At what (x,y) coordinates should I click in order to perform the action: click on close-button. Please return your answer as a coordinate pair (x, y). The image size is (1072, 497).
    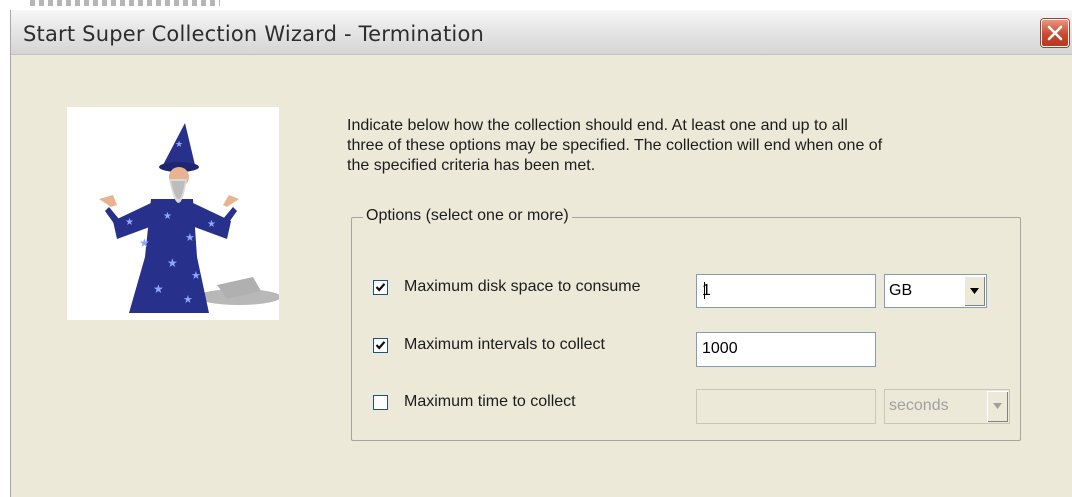
    Looking at the image, I should click on (1055, 33).